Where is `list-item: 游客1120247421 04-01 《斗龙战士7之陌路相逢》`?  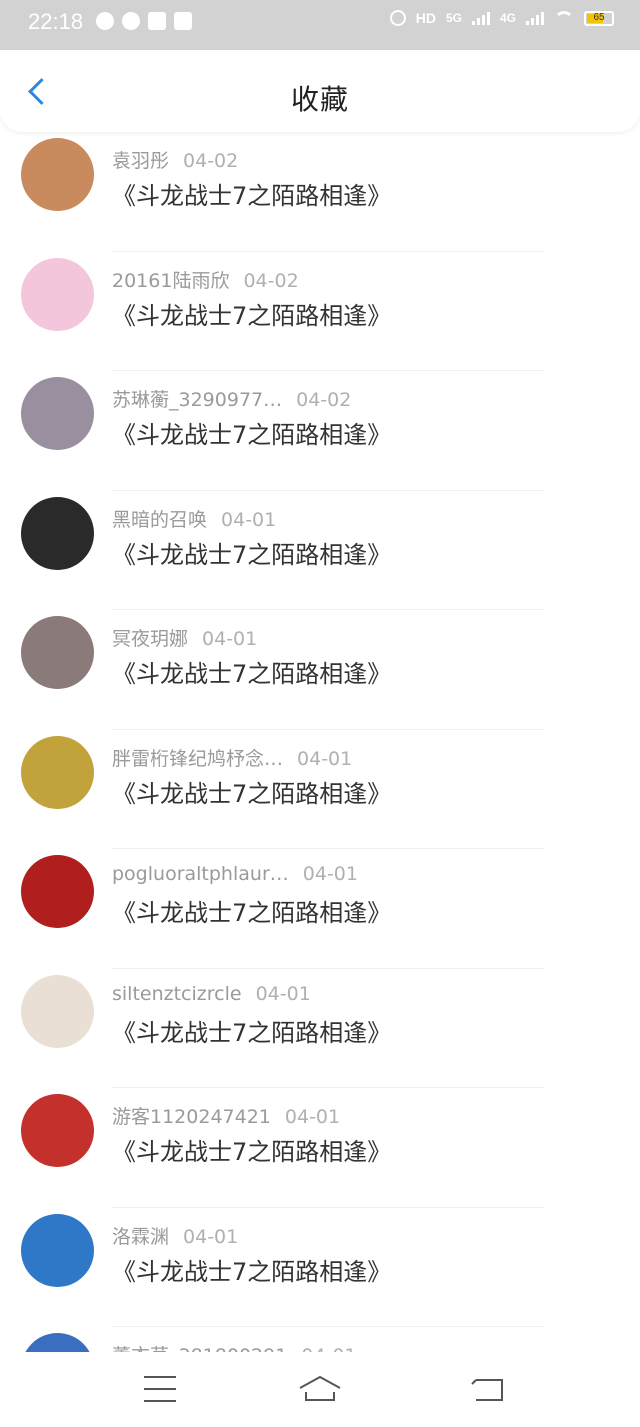 list-item: 游客1120247421 04-01 《斗龙战士7之陌路相逢》 is located at coordinates (320, 1148).